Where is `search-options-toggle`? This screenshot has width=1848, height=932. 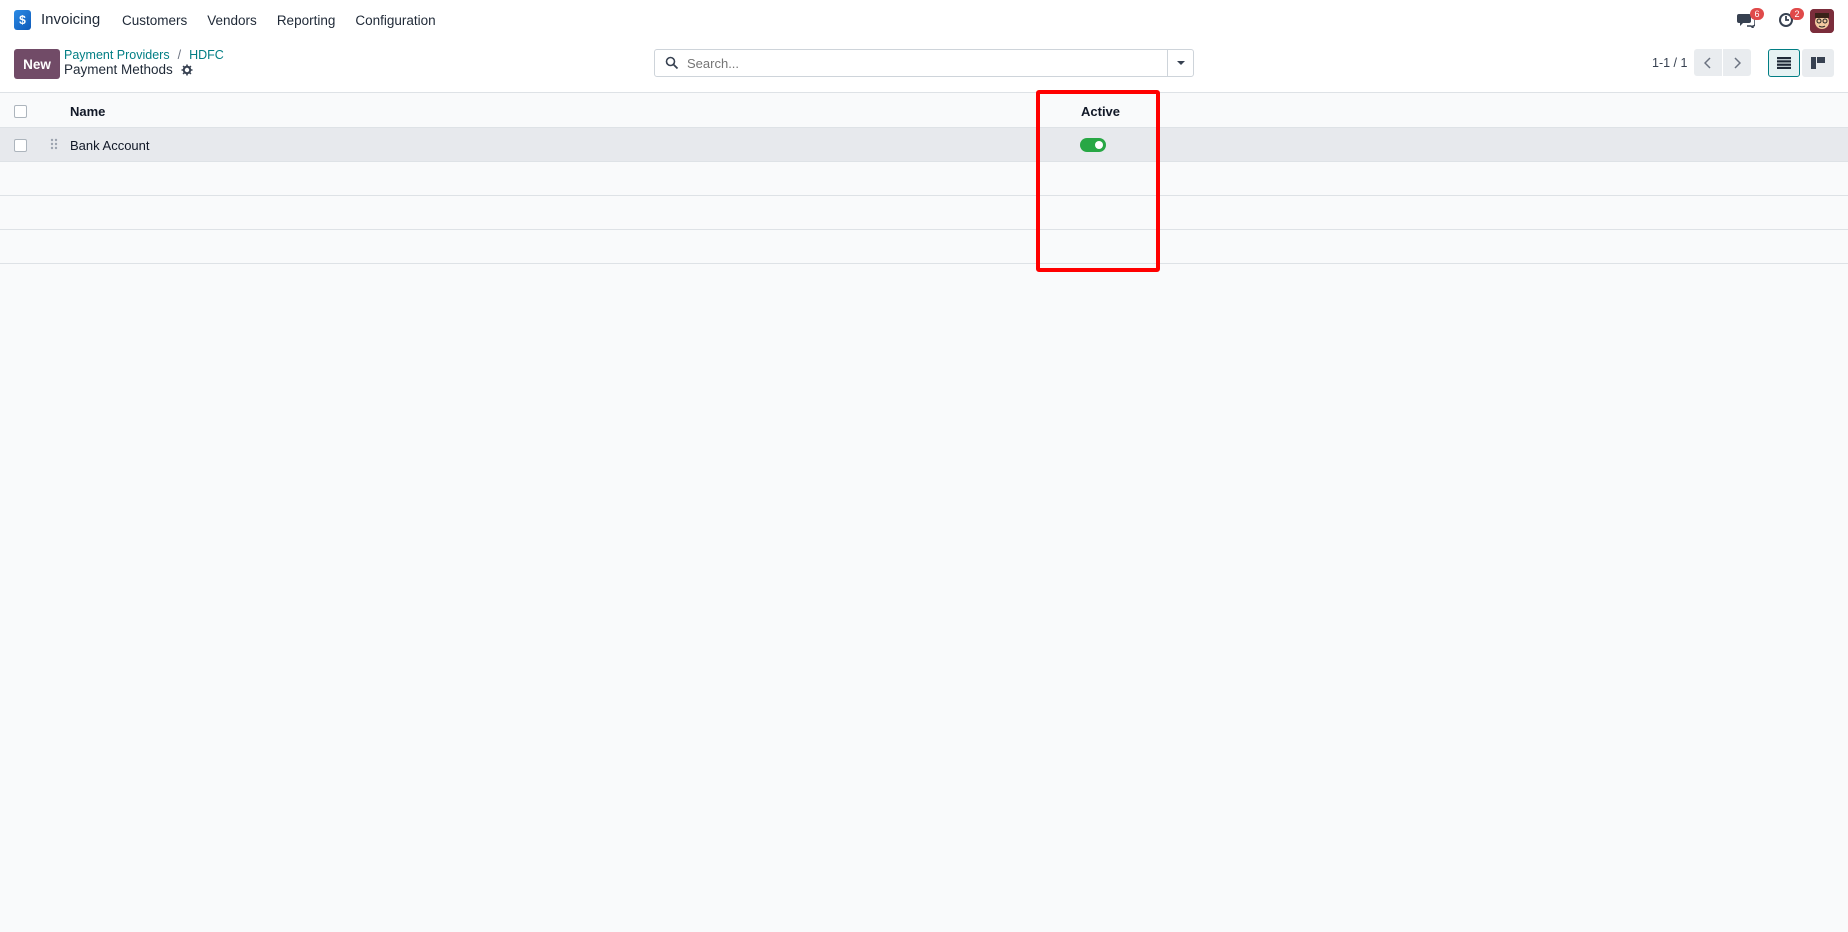
search-options-toggle is located at coordinates (1180, 63).